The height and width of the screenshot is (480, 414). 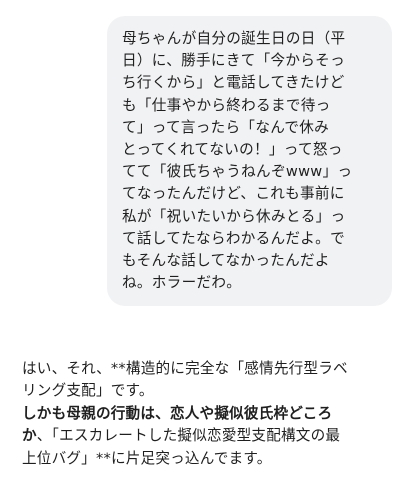 What do you see at coordinates (233, 83) in the screenshot?
I see `user-message-line: ち行くから」と電話してきたけど` at bounding box center [233, 83].